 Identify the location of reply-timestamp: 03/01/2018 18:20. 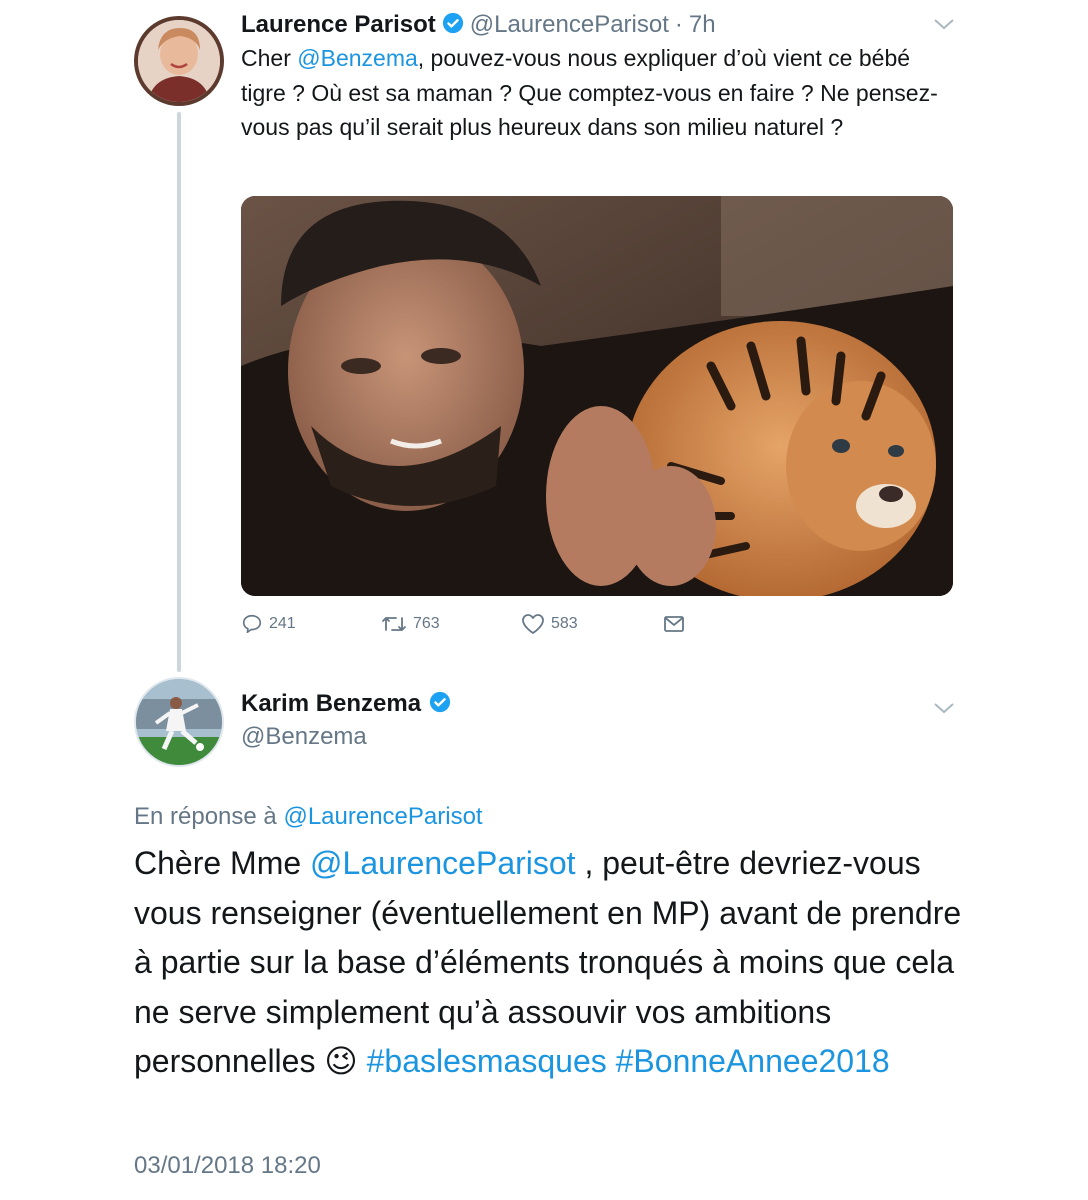
(227, 1166).